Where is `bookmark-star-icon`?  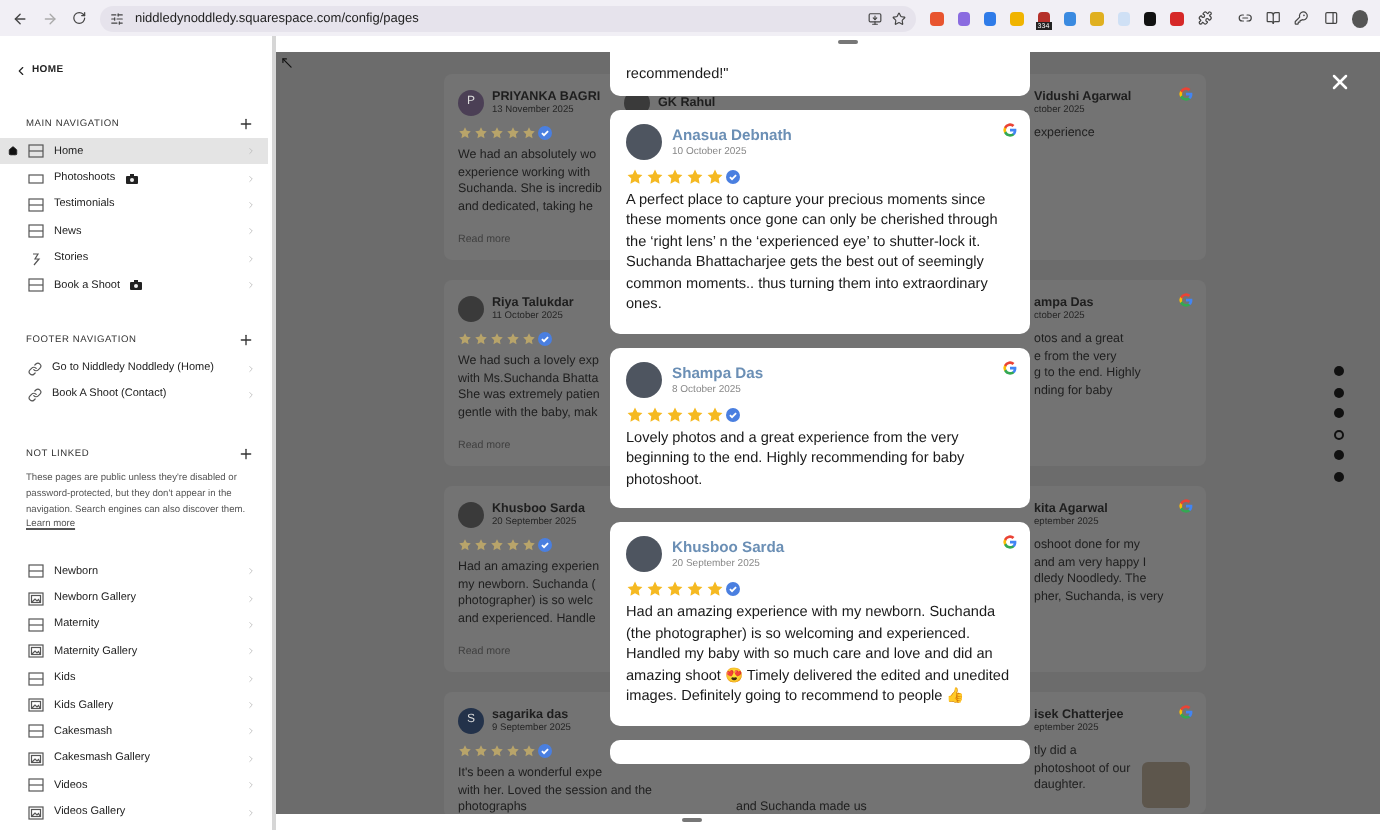
bookmark-star-icon is located at coordinates (899, 18).